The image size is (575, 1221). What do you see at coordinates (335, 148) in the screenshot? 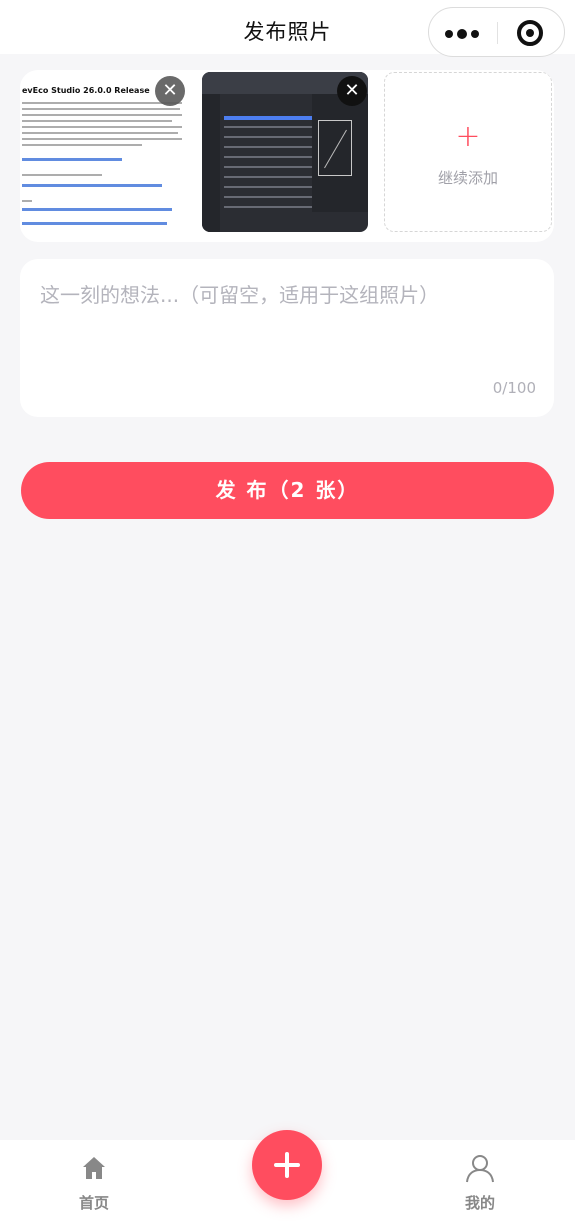
I see `ui-preview-panel` at bounding box center [335, 148].